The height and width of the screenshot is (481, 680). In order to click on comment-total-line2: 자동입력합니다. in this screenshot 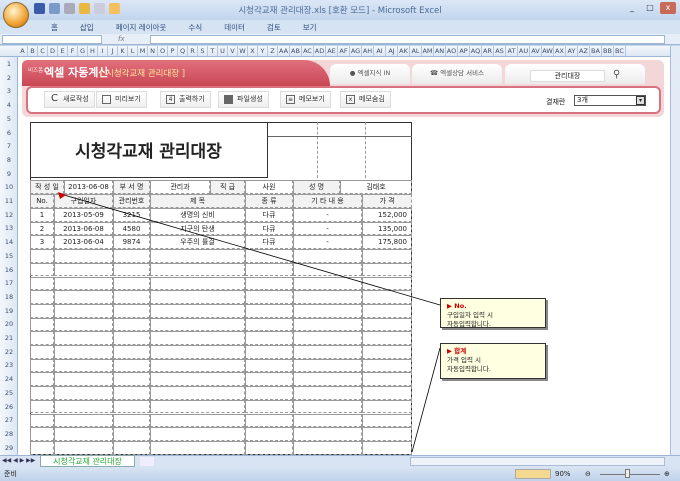, I will do `click(469, 369)`.